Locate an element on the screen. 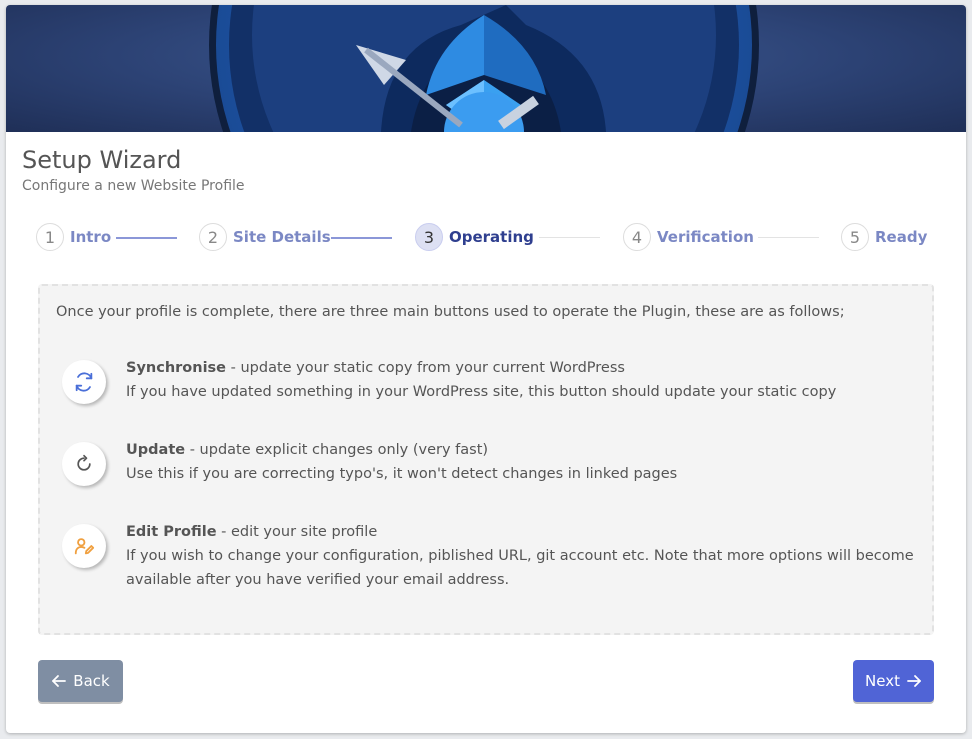  step-operating: 3 Operating is located at coordinates (474, 237).